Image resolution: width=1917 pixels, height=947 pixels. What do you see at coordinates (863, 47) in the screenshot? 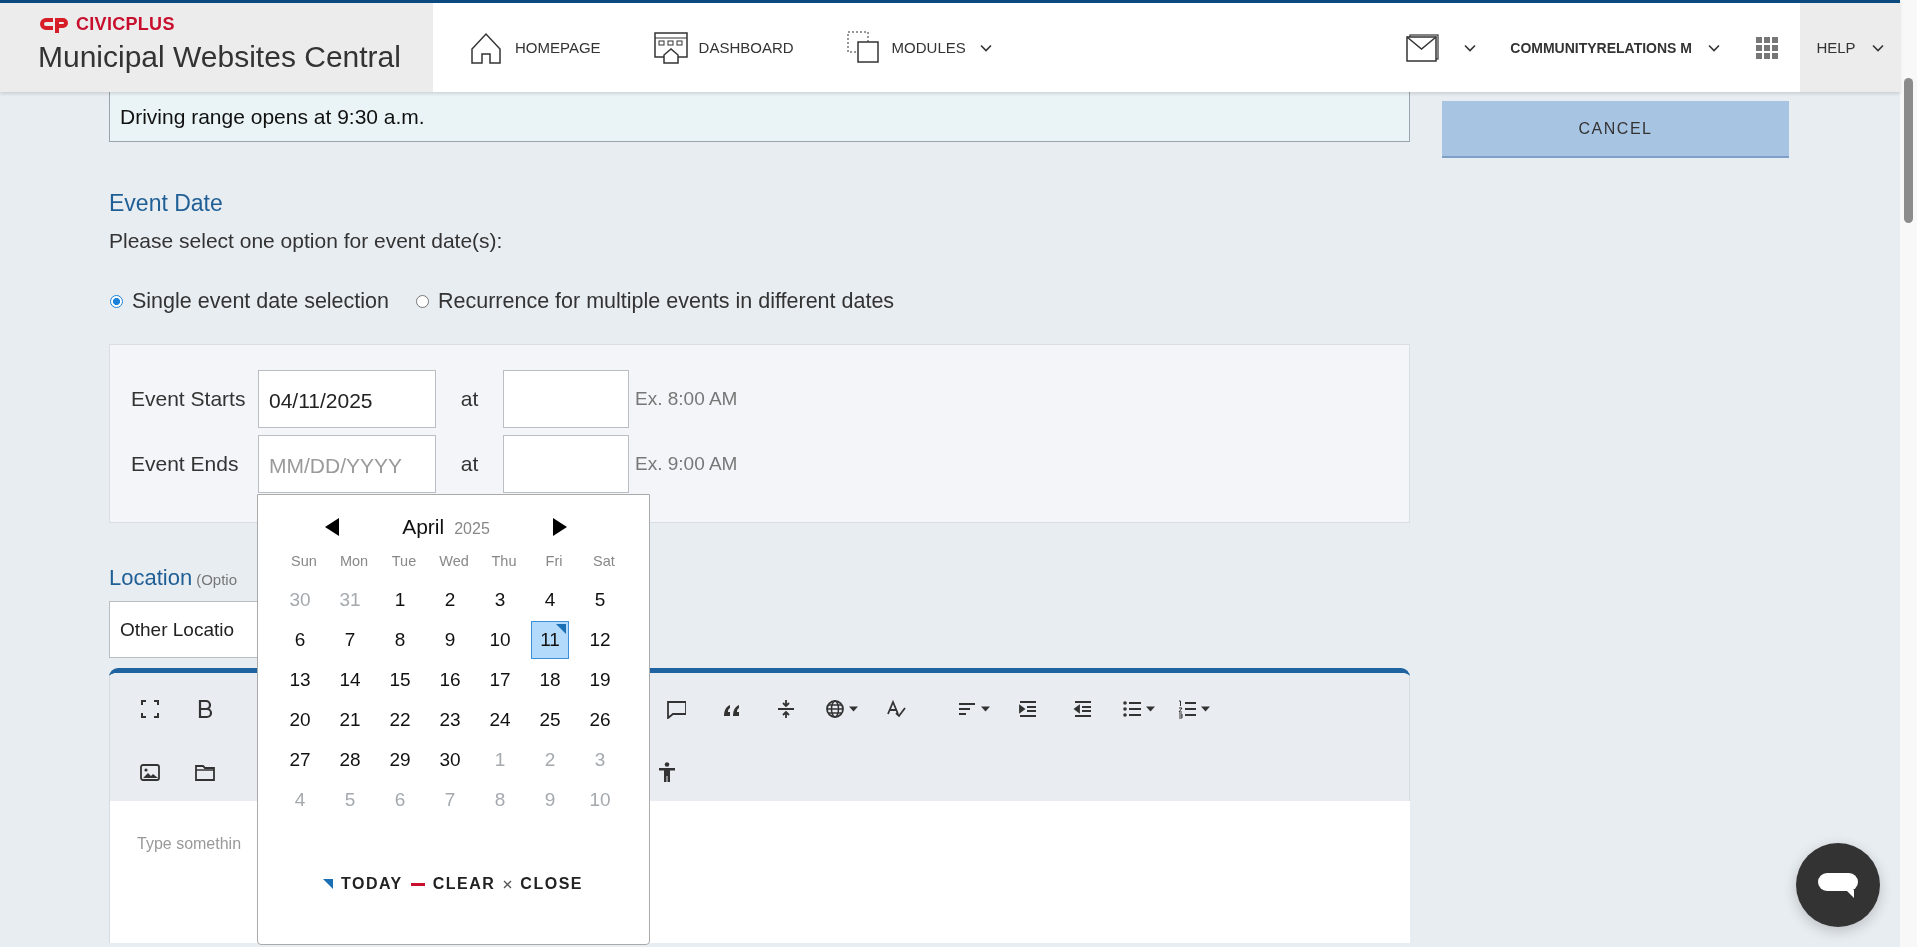
I see `squares-icon` at bounding box center [863, 47].